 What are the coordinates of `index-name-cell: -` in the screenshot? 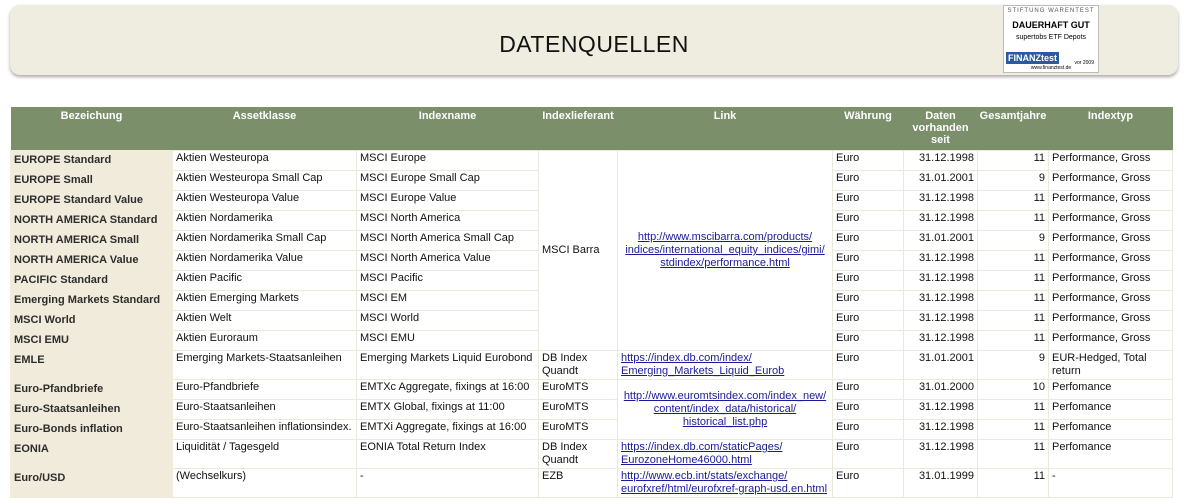 It's located at (447, 483).